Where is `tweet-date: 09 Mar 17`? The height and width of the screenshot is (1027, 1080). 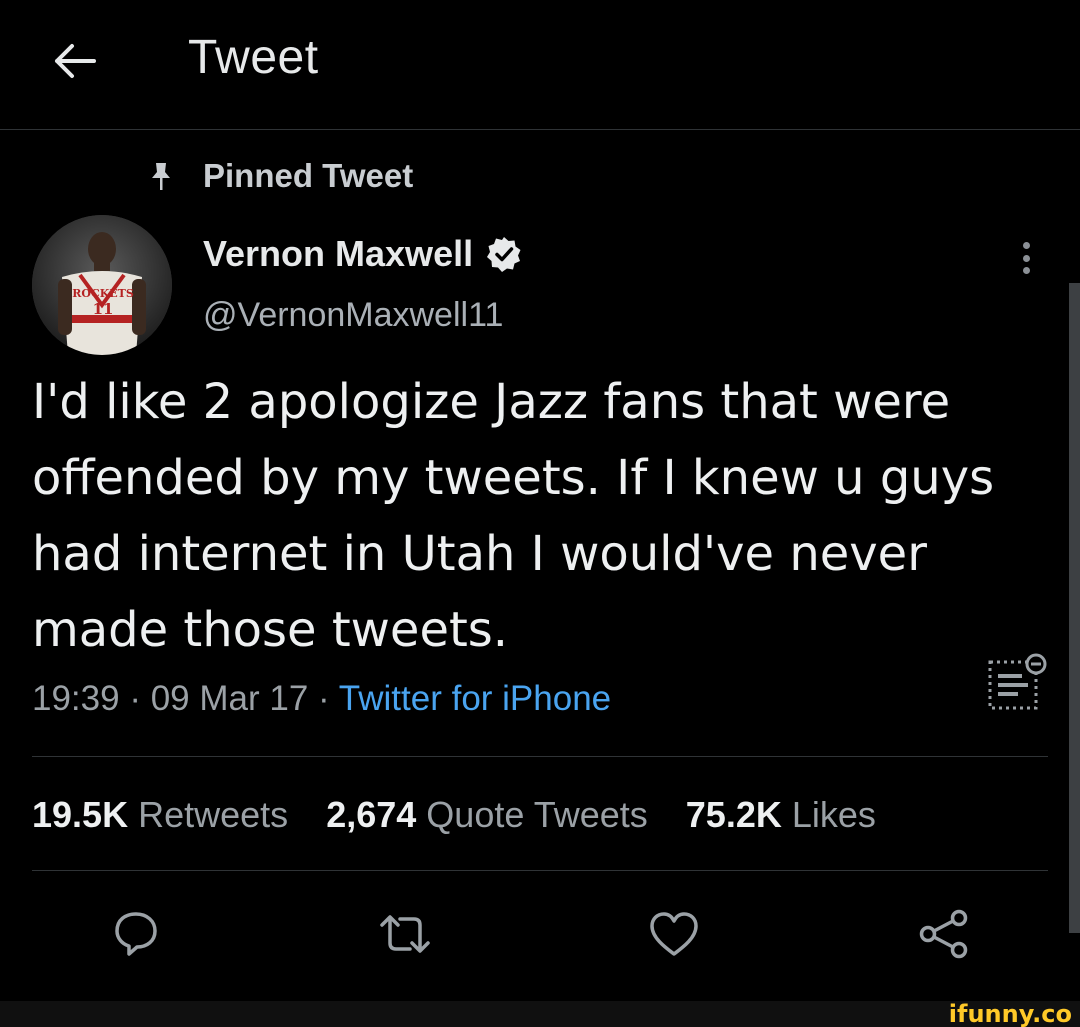 tweet-date: 09 Mar 17 is located at coordinates (230, 698).